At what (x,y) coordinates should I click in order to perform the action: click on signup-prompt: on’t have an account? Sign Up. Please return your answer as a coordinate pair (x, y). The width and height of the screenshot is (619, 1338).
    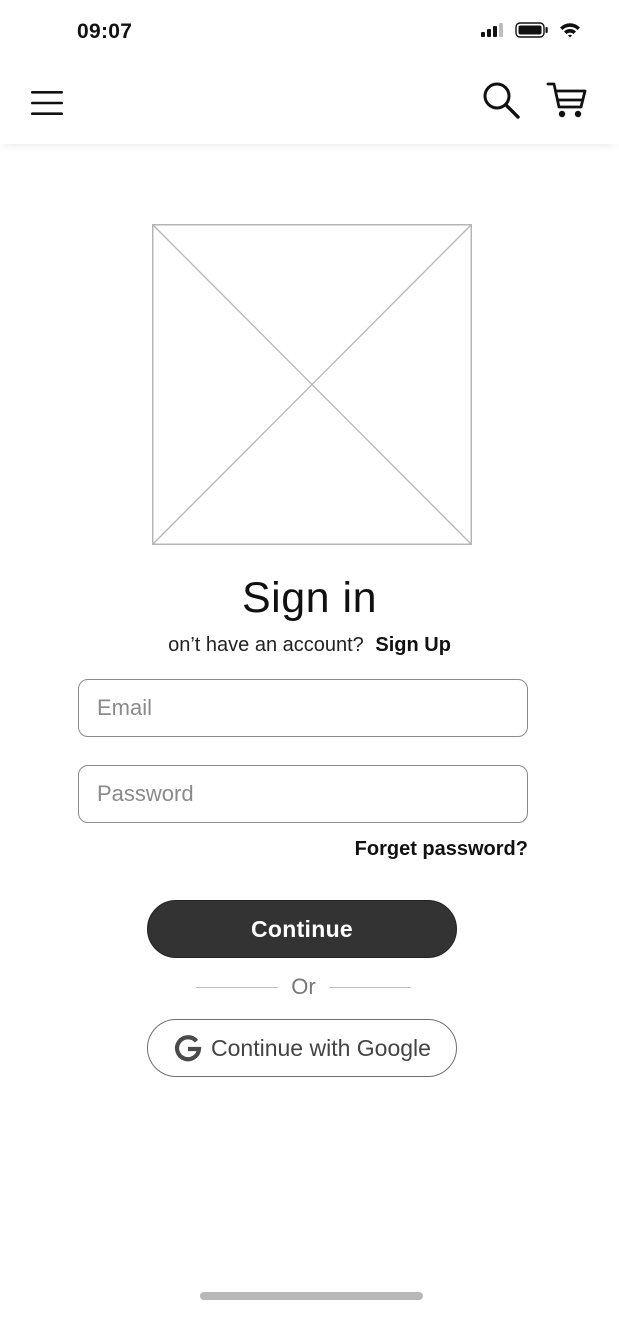
    Looking at the image, I should click on (309, 645).